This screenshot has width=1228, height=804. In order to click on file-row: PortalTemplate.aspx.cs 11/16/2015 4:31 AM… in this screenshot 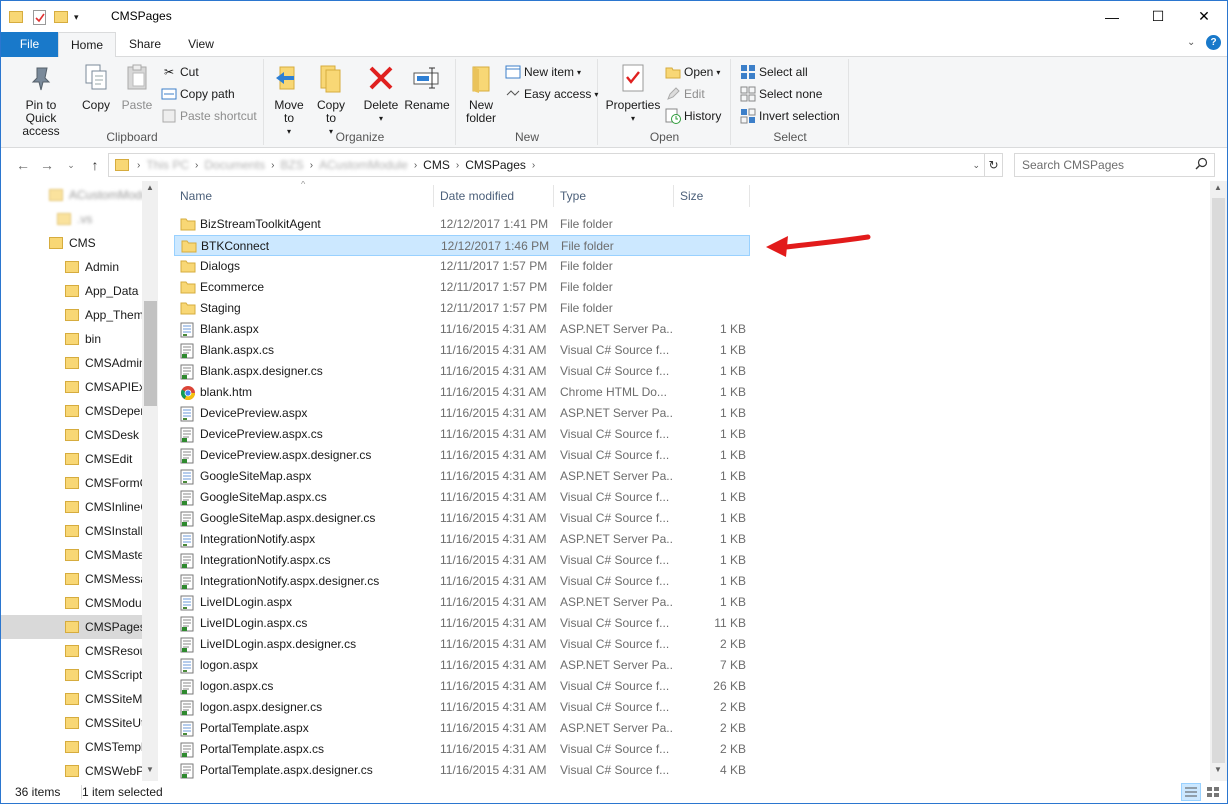, I will do `click(462, 749)`.